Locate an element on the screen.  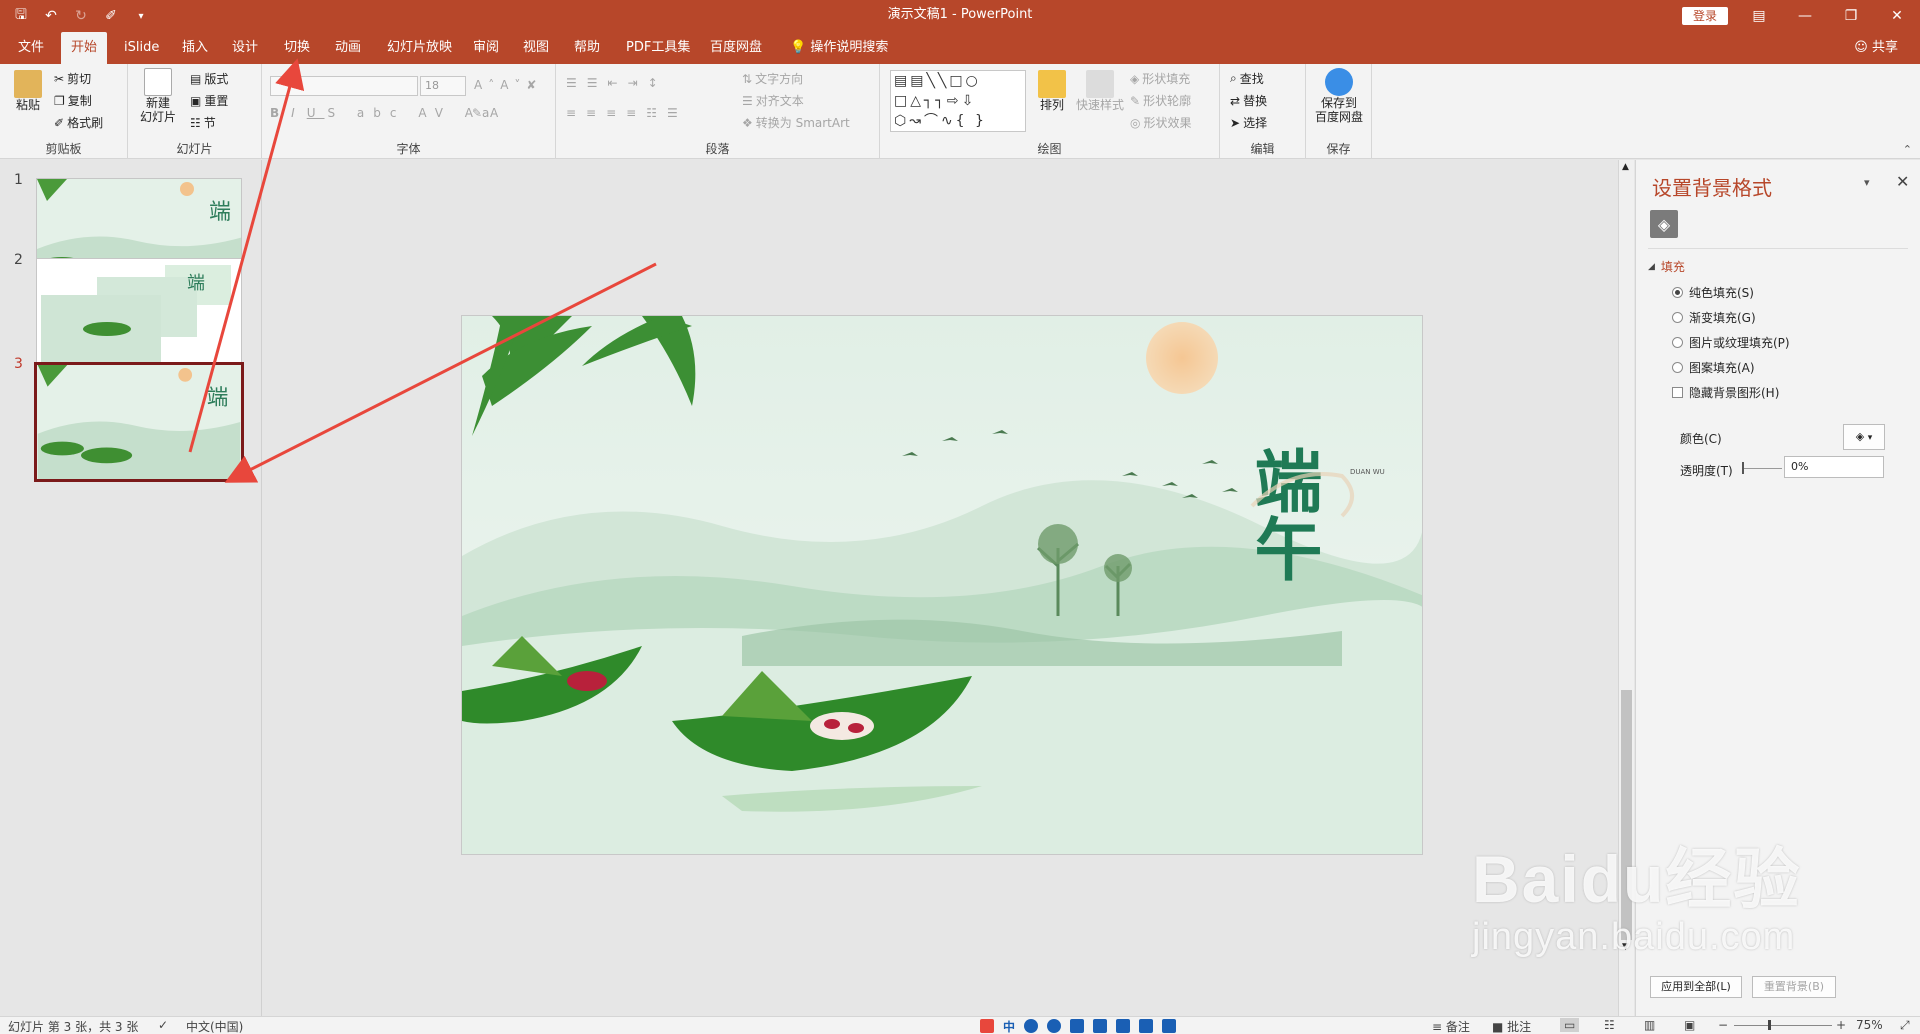
scroll-down-icon: ▼ is located at coordinates (1625, 947).